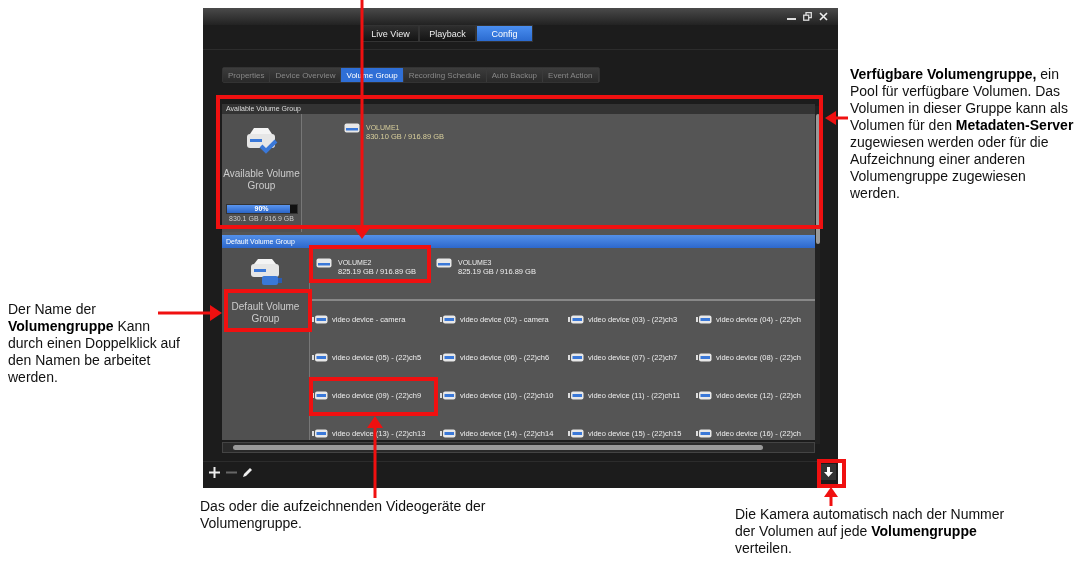  Describe the element at coordinates (571, 75) in the screenshot. I see `sub-tab: Event Action` at that location.